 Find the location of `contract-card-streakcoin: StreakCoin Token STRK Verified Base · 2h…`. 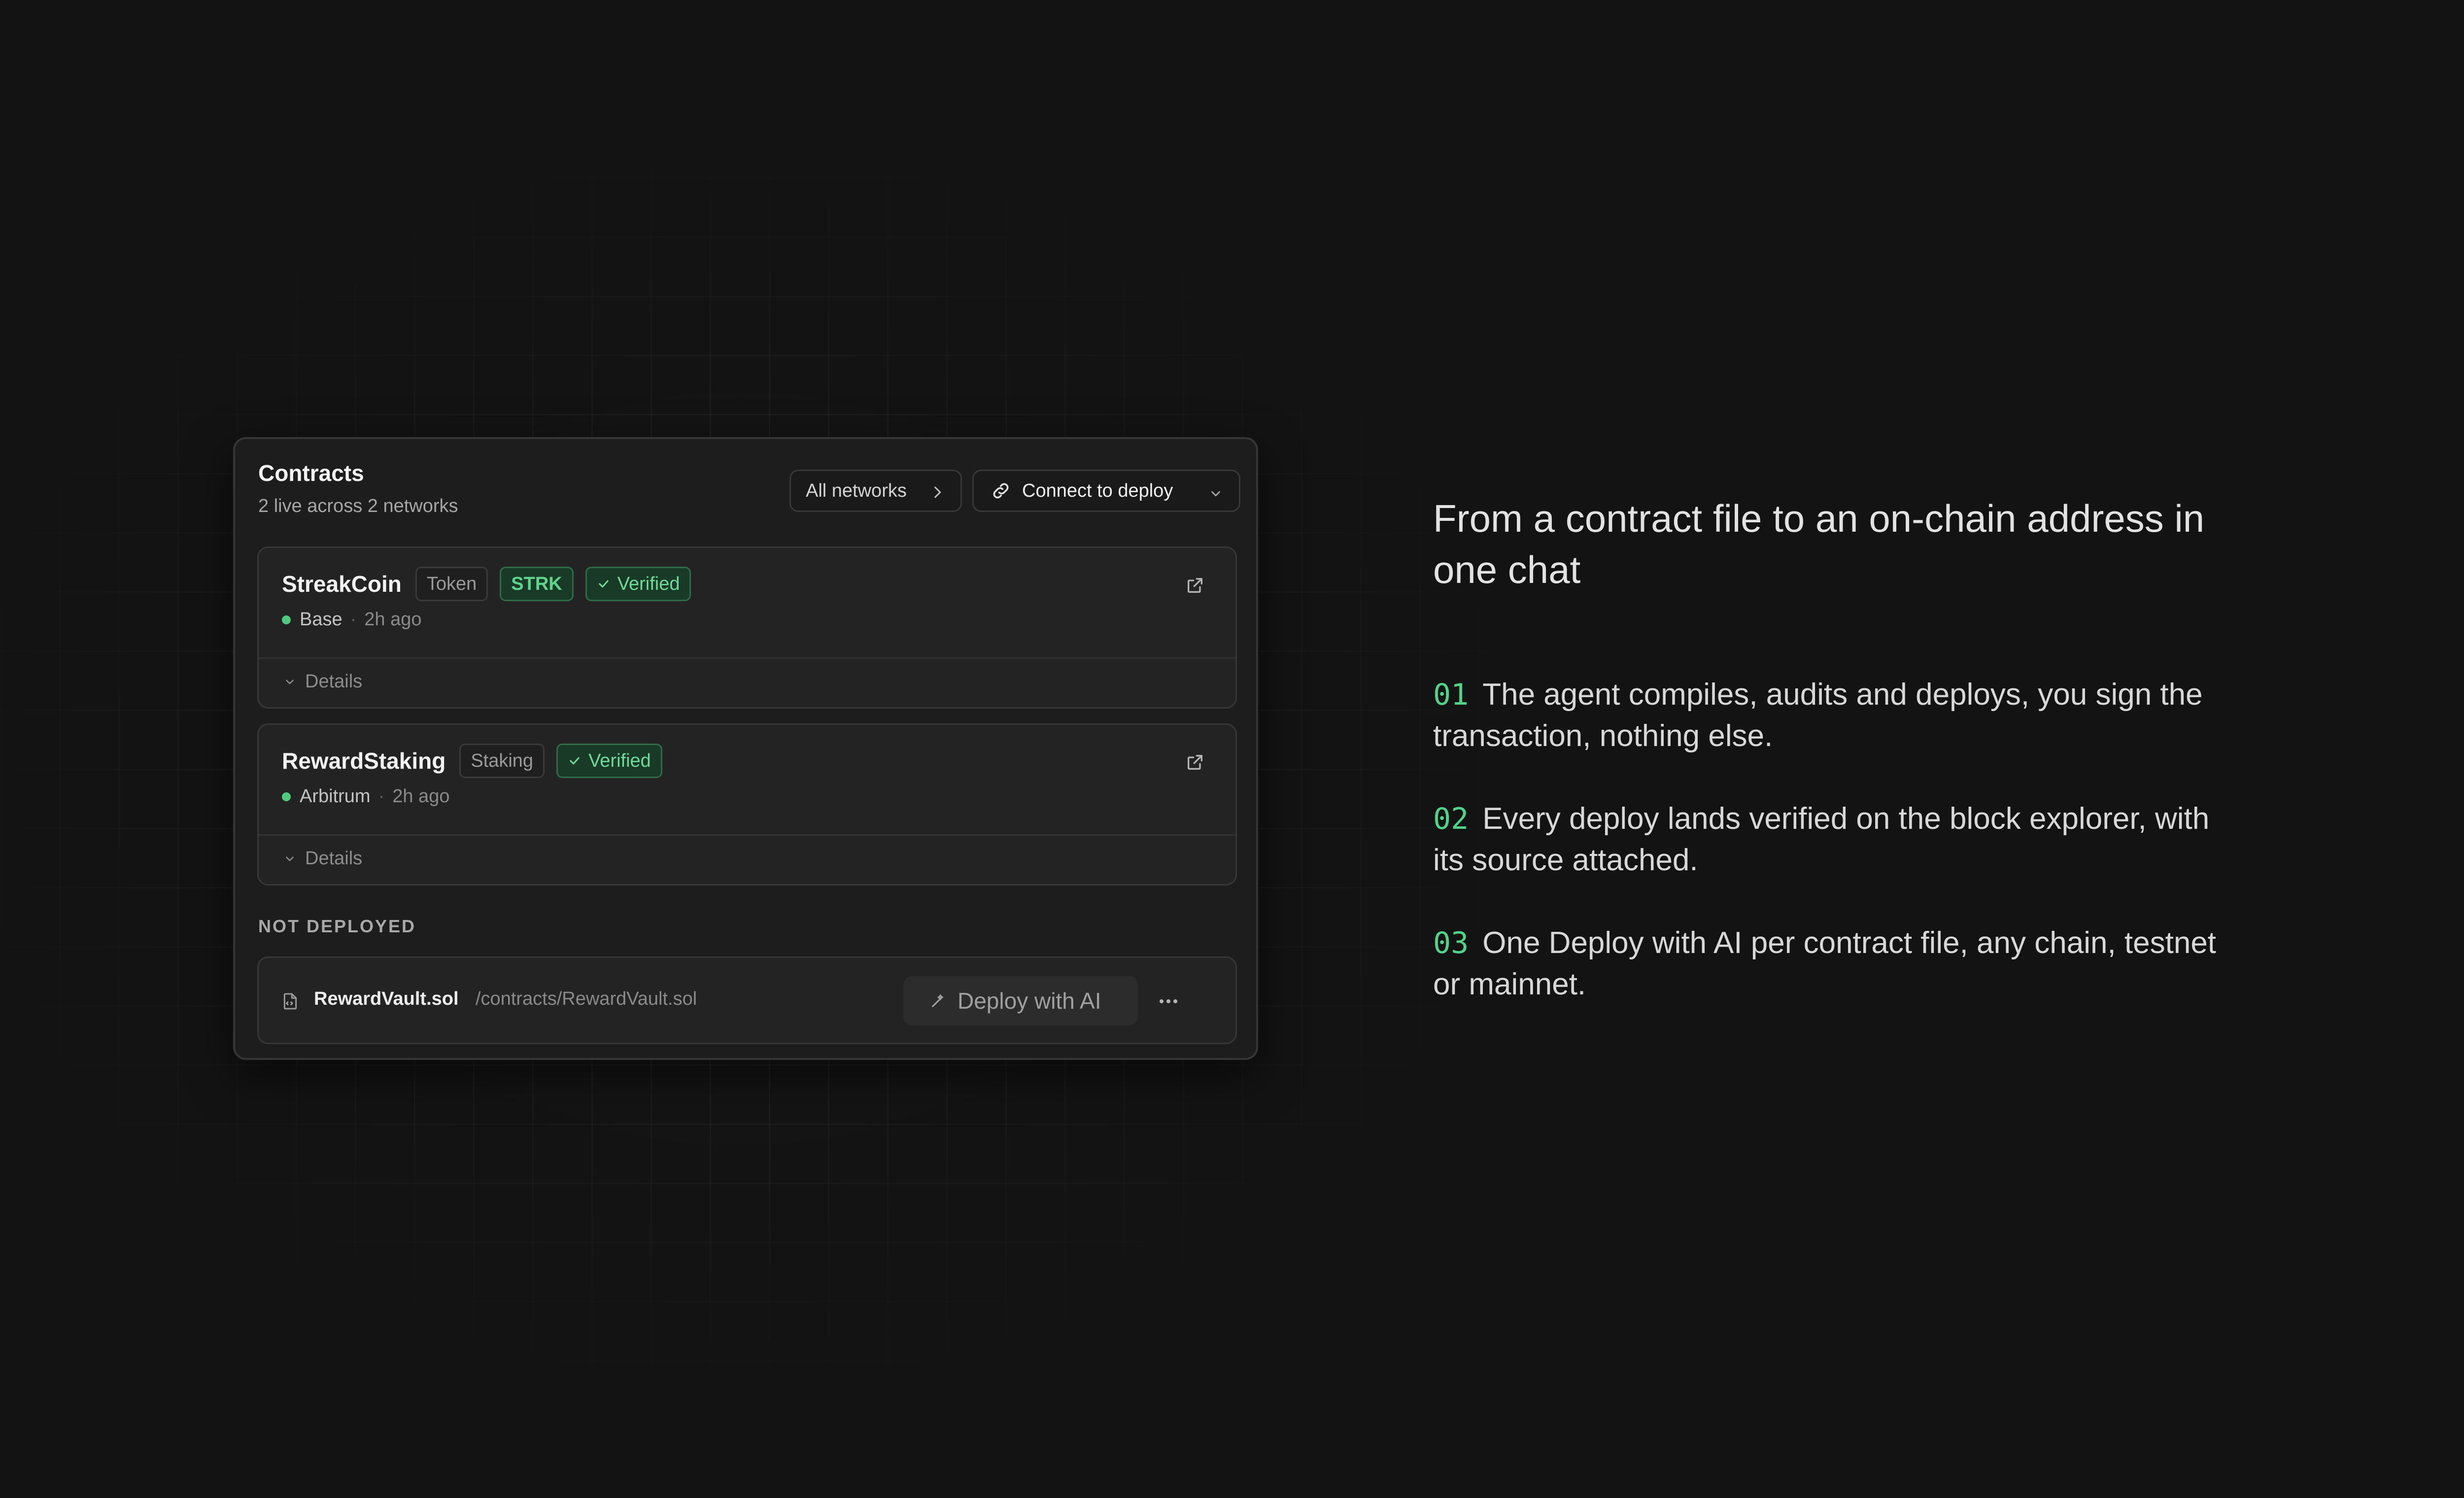

contract-card-streakcoin: StreakCoin Token STRK Verified Base · 2h… is located at coordinates (747, 627).